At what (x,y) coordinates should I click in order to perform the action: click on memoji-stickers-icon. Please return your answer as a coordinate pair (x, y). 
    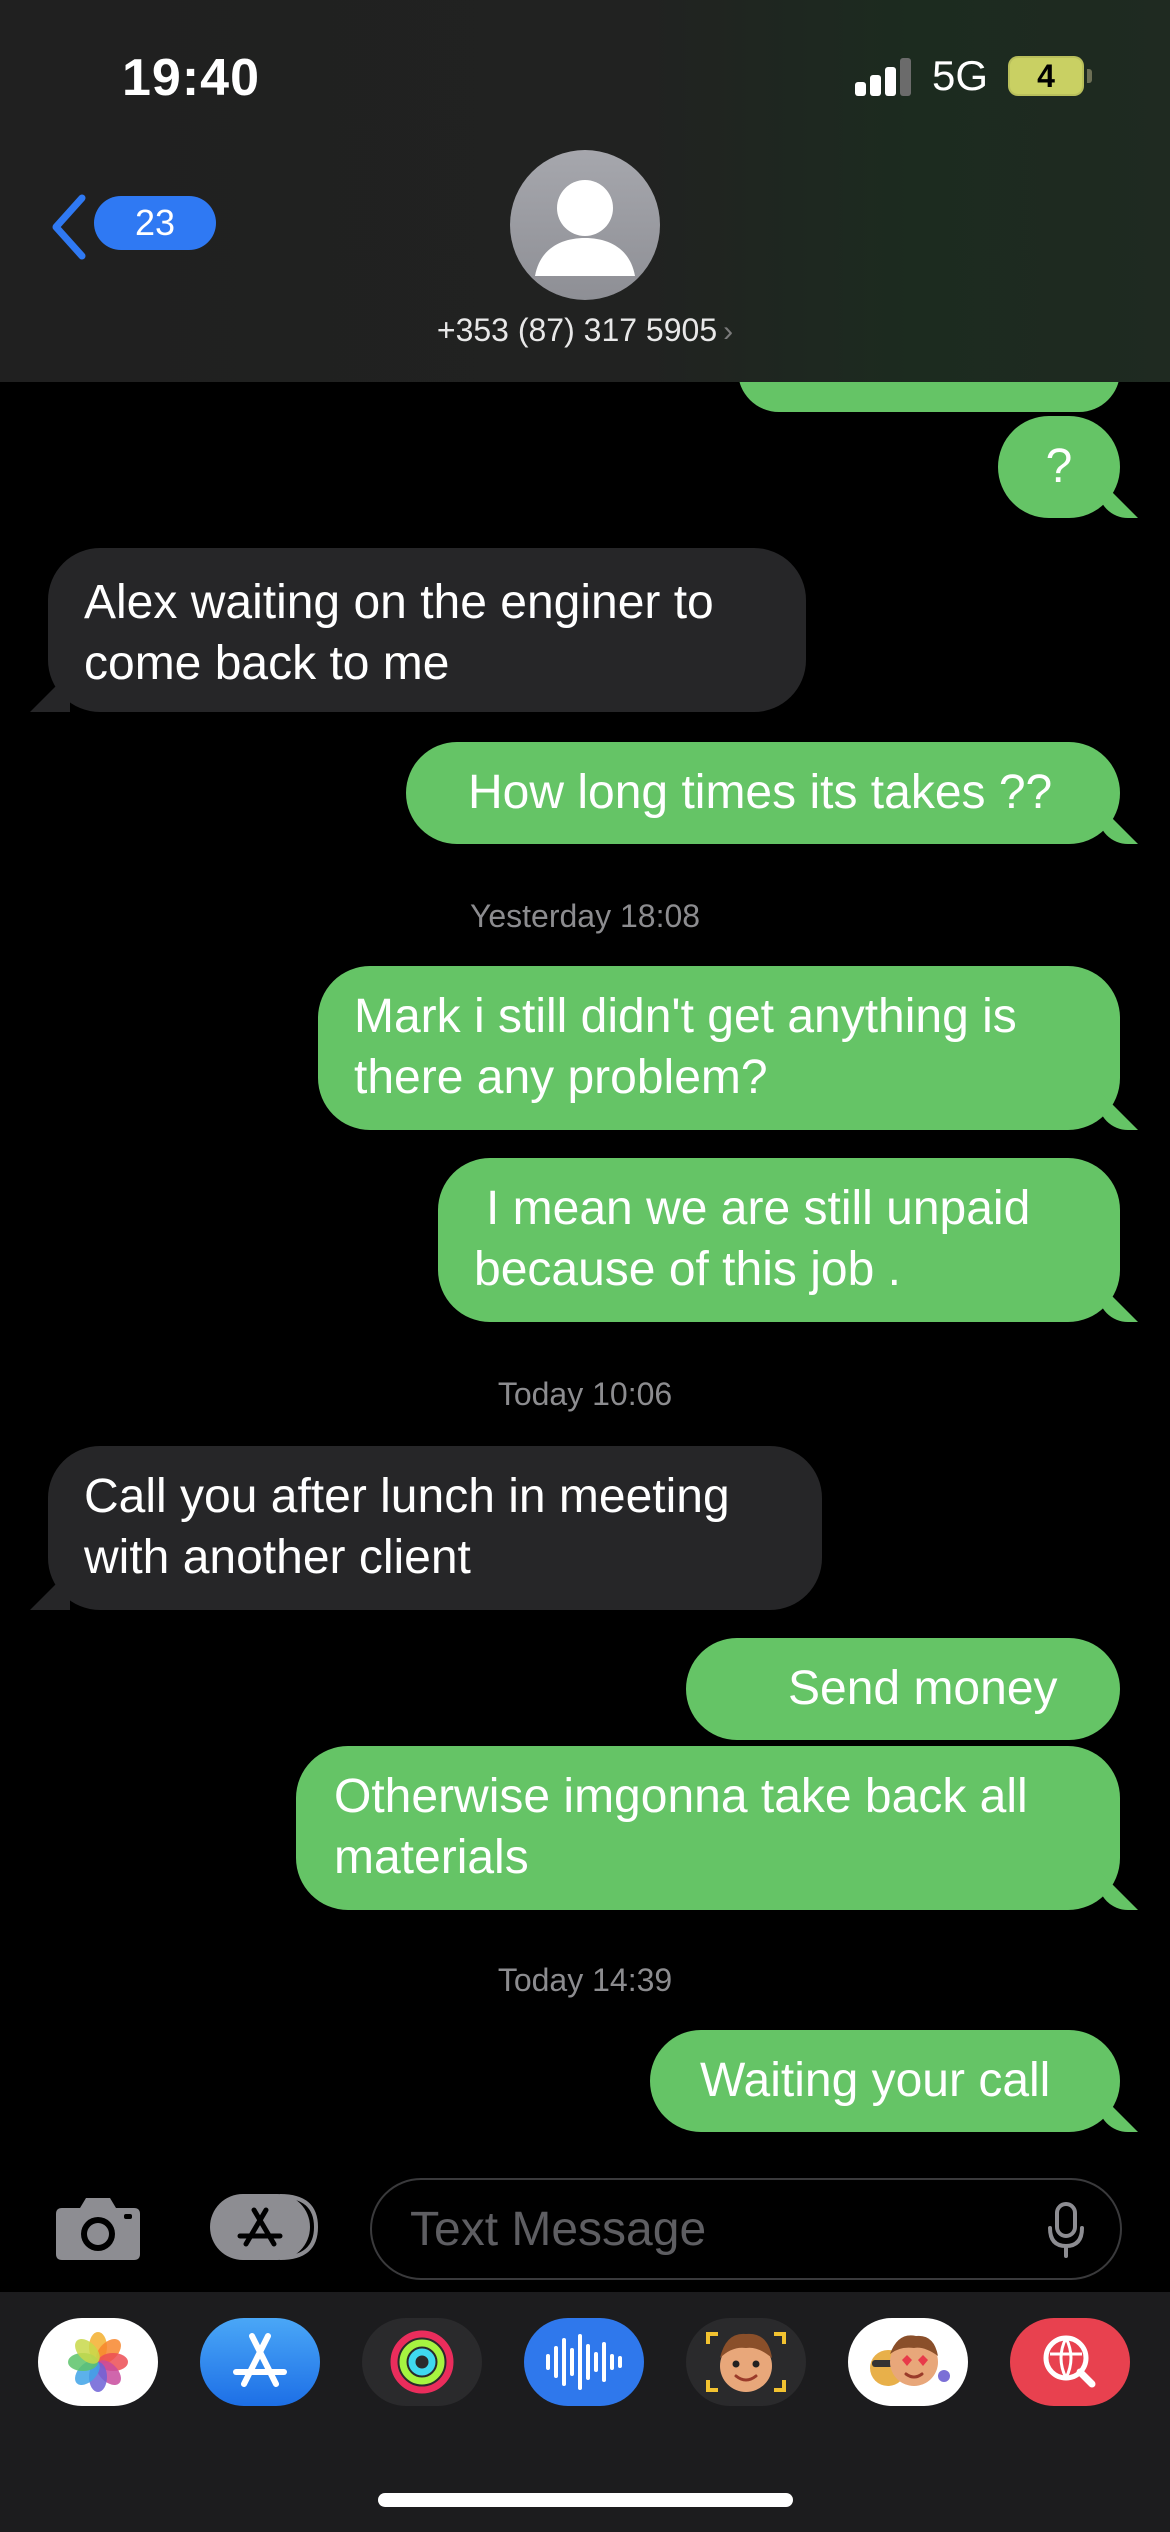
    Looking at the image, I should click on (910, 2360).